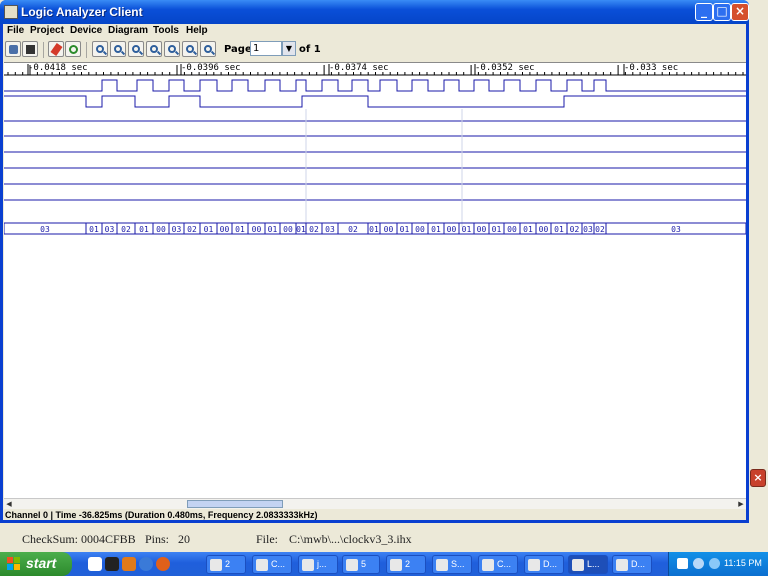  What do you see at coordinates (128, 30) in the screenshot?
I see `menu-diagram: Diagram` at bounding box center [128, 30].